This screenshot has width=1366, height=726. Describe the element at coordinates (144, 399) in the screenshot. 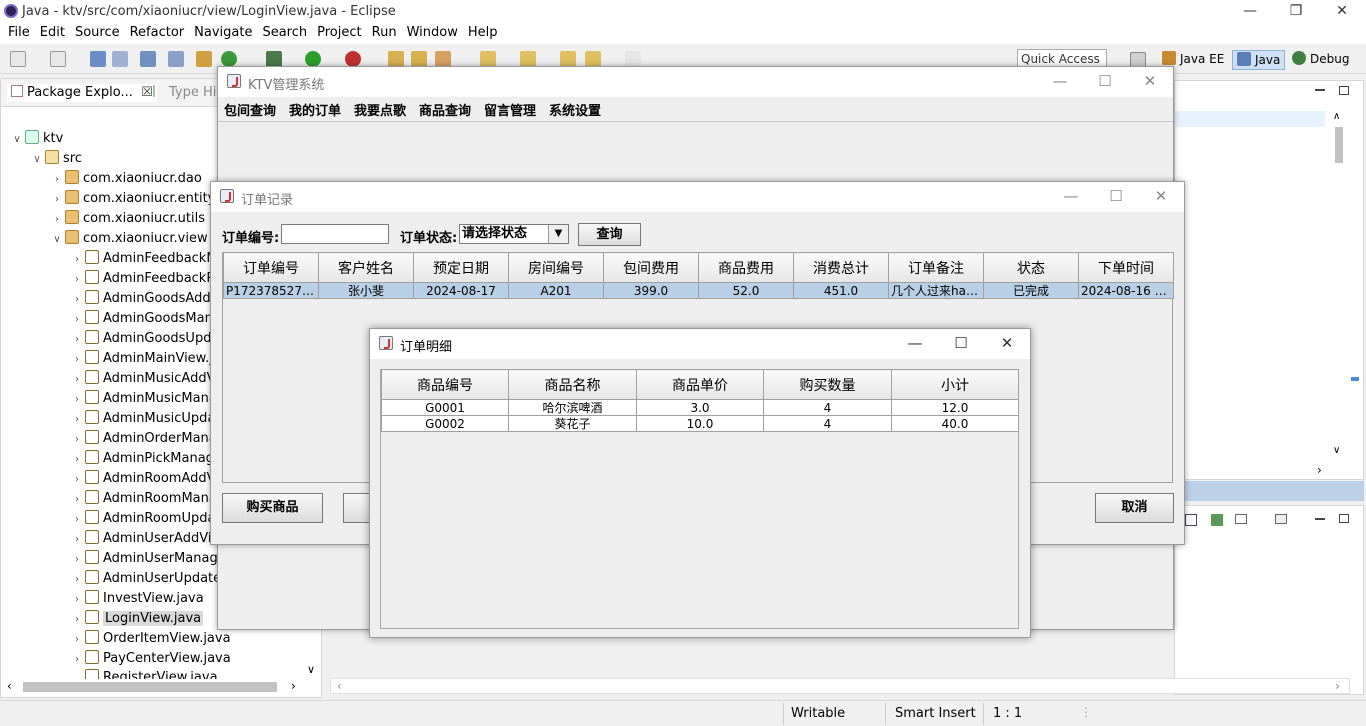

I see `tree-file: › AdminMusicMana` at that location.